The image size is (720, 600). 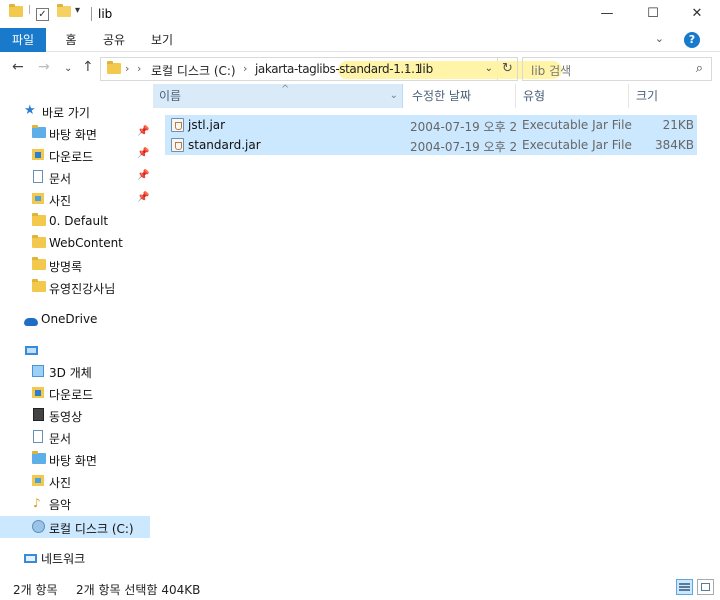 What do you see at coordinates (75, 371) in the screenshot?
I see `sidebar-item-3d-objects: 3D 개체` at bounding box center [75, 371].